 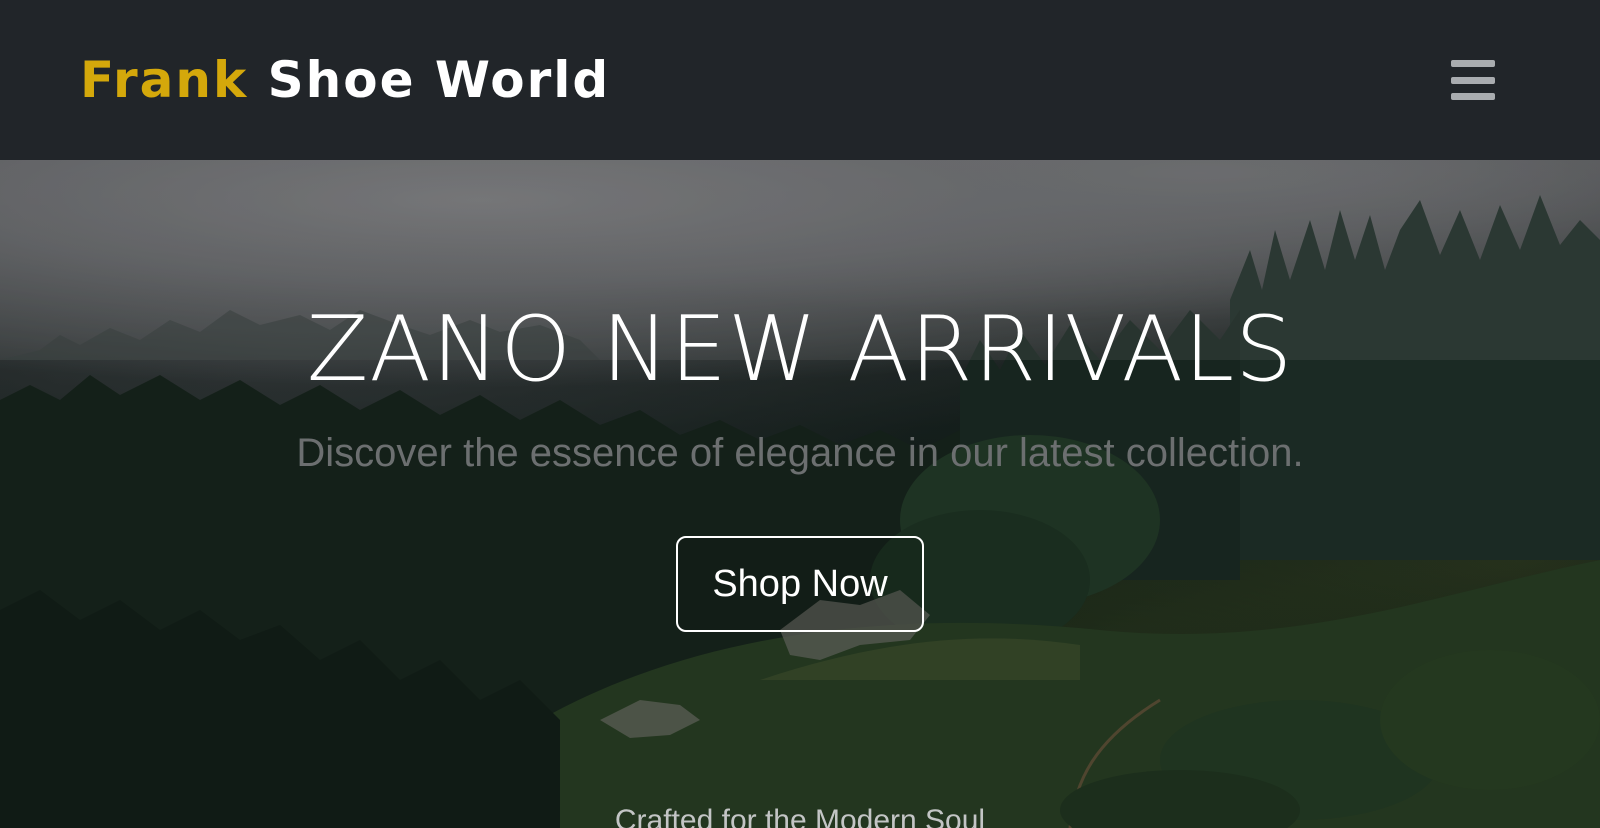 I want to click on brand-name-text: Shoe World, so click(x=439, y=80).